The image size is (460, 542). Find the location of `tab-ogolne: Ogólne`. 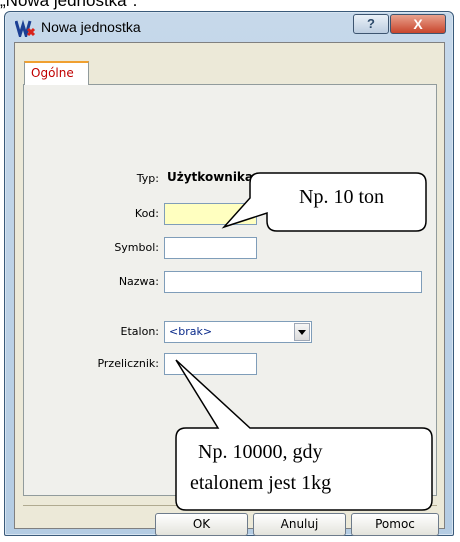

tab-ogolne: Ogólne is located at coordinates (56, 73).